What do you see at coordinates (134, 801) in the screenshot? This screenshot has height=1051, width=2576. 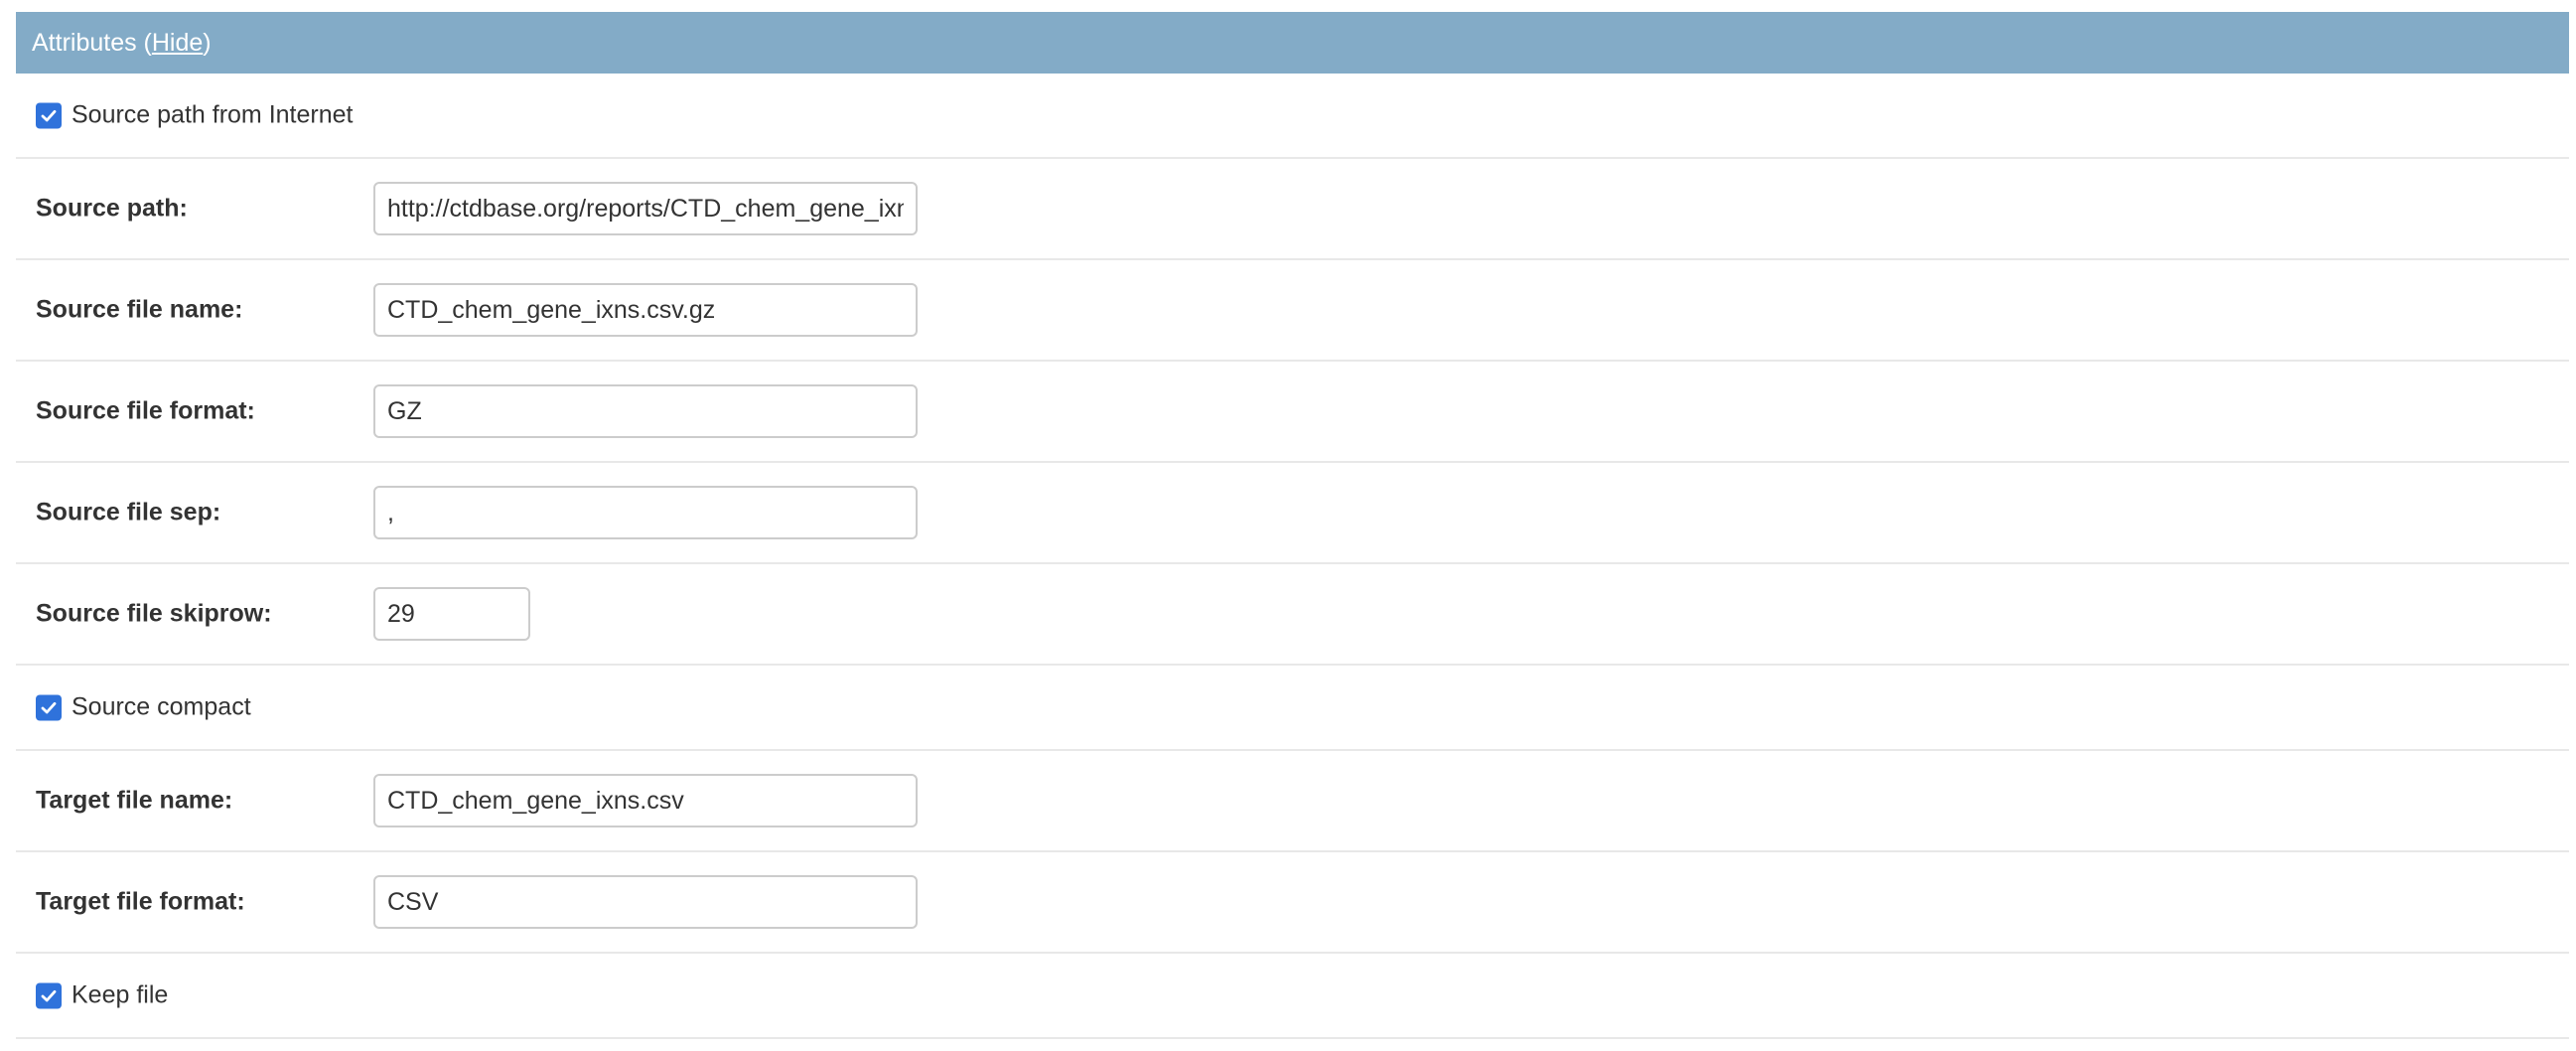 I see `target-file-name-label: Target file name:` at bounding box center [134, 801].